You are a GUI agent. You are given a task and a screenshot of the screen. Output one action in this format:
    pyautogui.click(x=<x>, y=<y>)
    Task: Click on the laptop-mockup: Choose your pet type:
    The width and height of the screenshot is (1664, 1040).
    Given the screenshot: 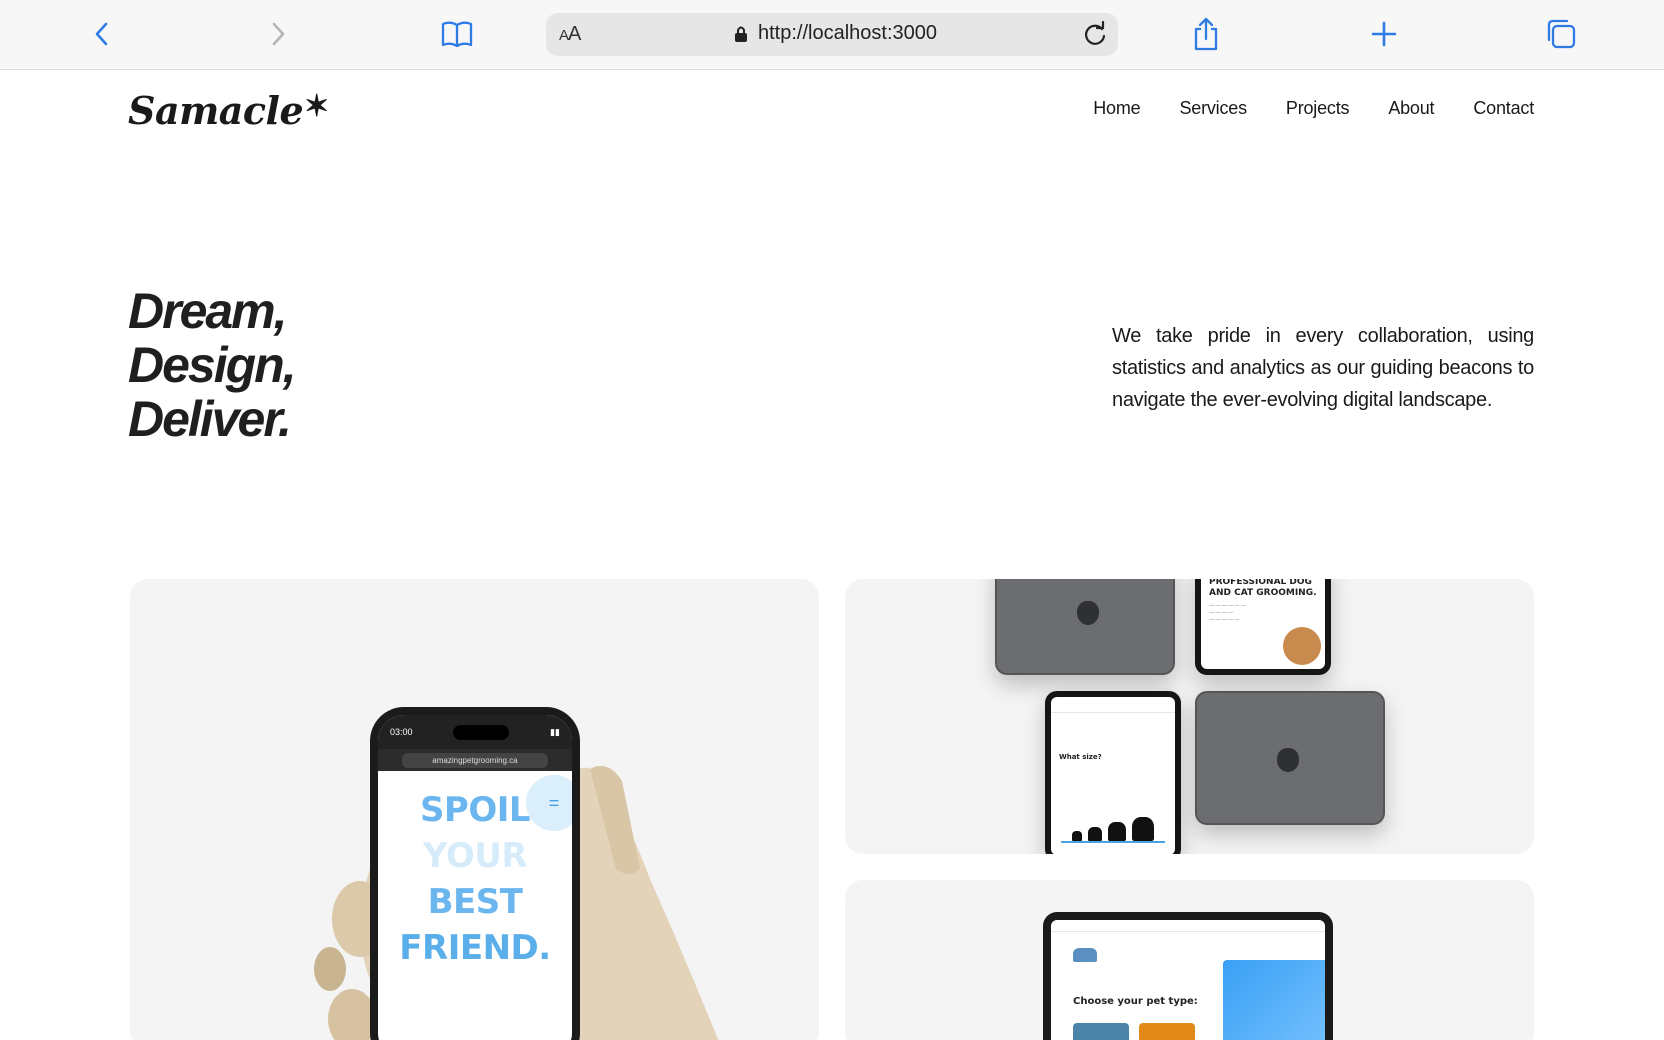 What is the action you would take?
    pyautogui.click(x=1188, y=976)
    